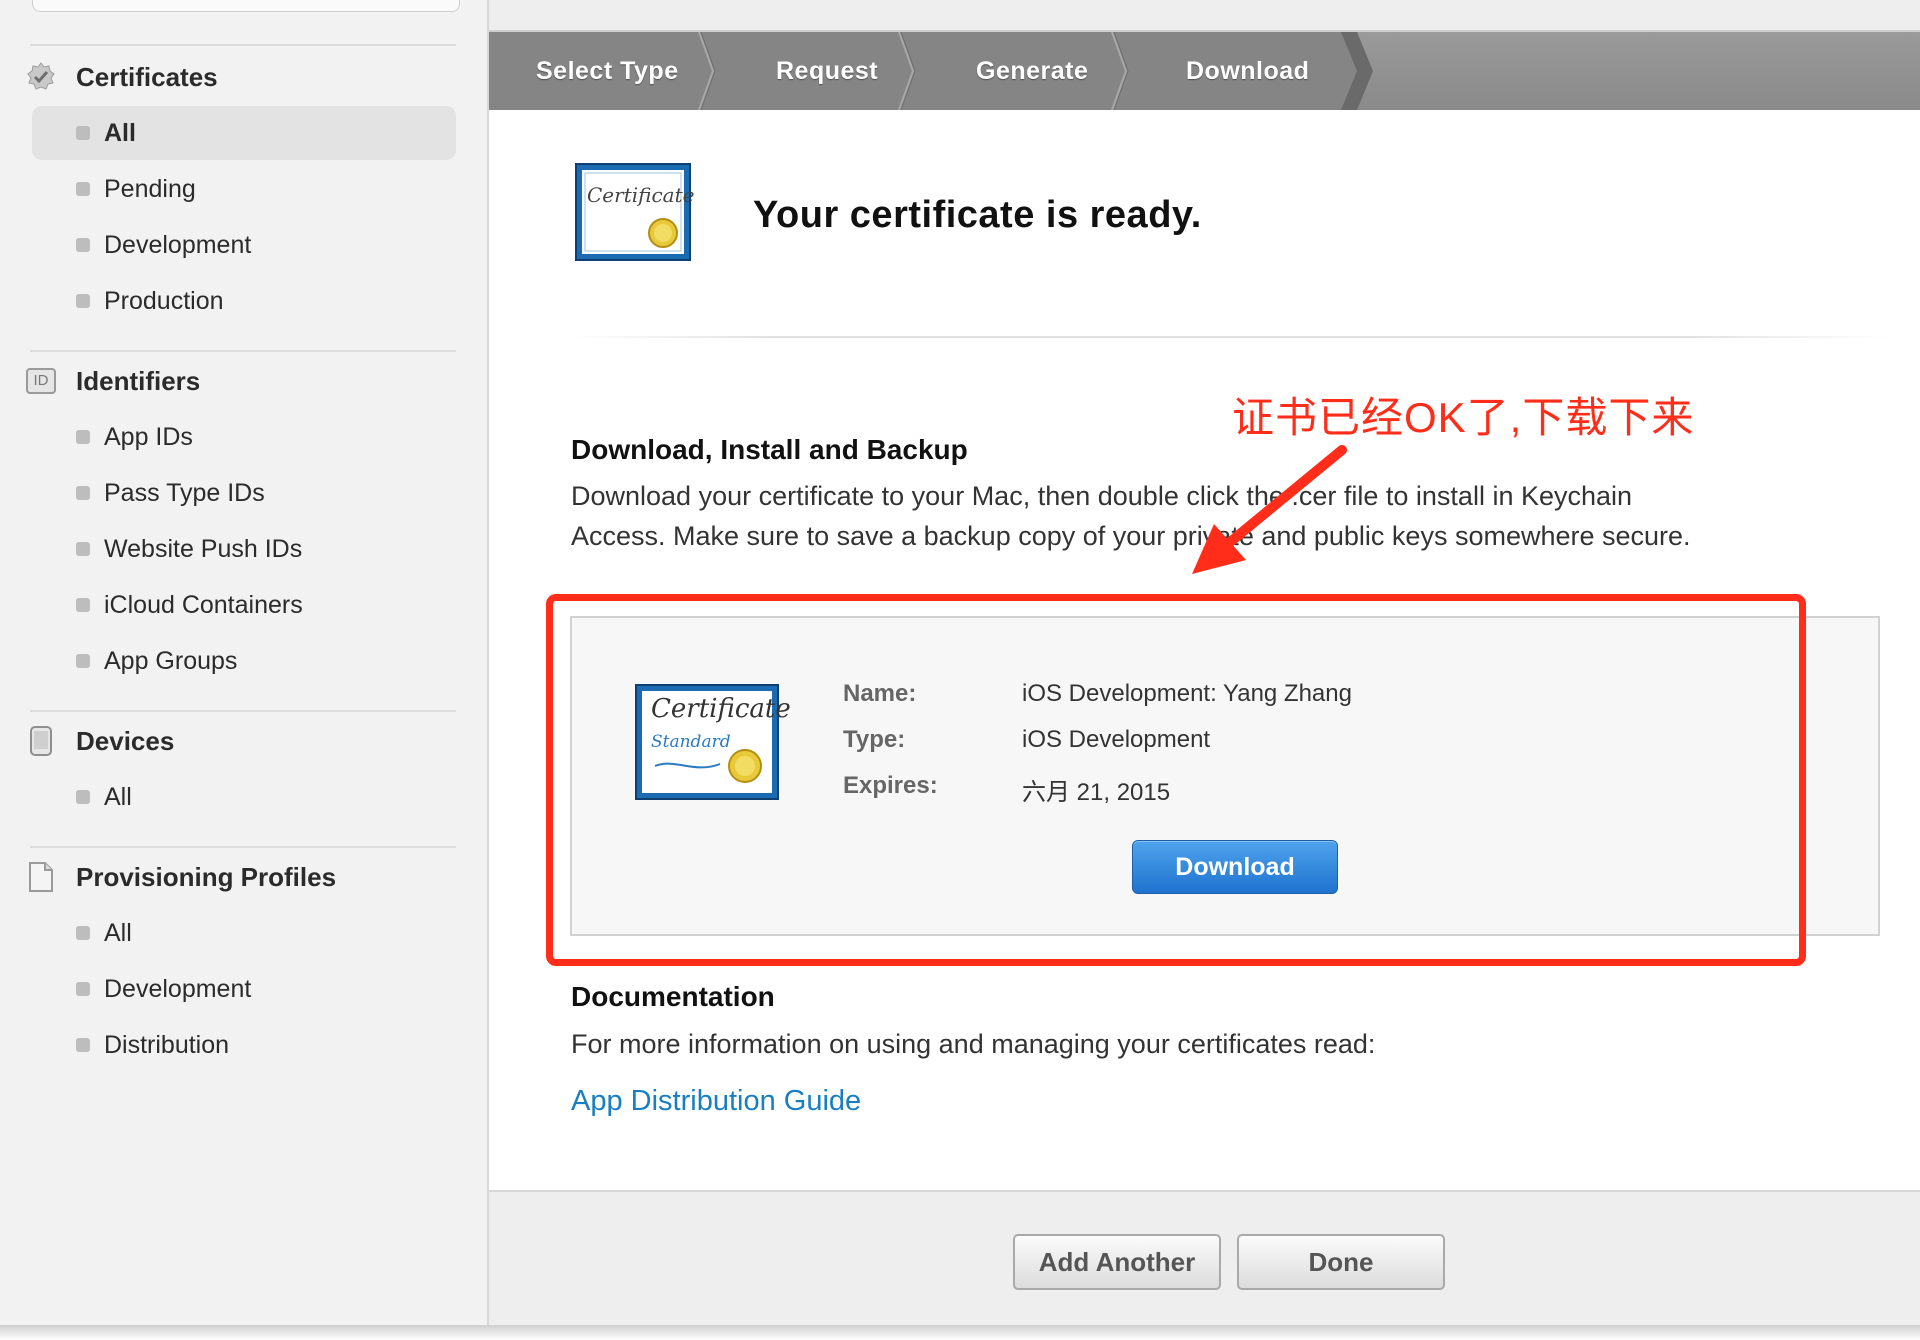 Image resolution: width=1920 pixels, height=1340 pixels. Describe the element at coordinates (635, 212) in the screenshot. I see `certificate-icon: Certificate` at that location.